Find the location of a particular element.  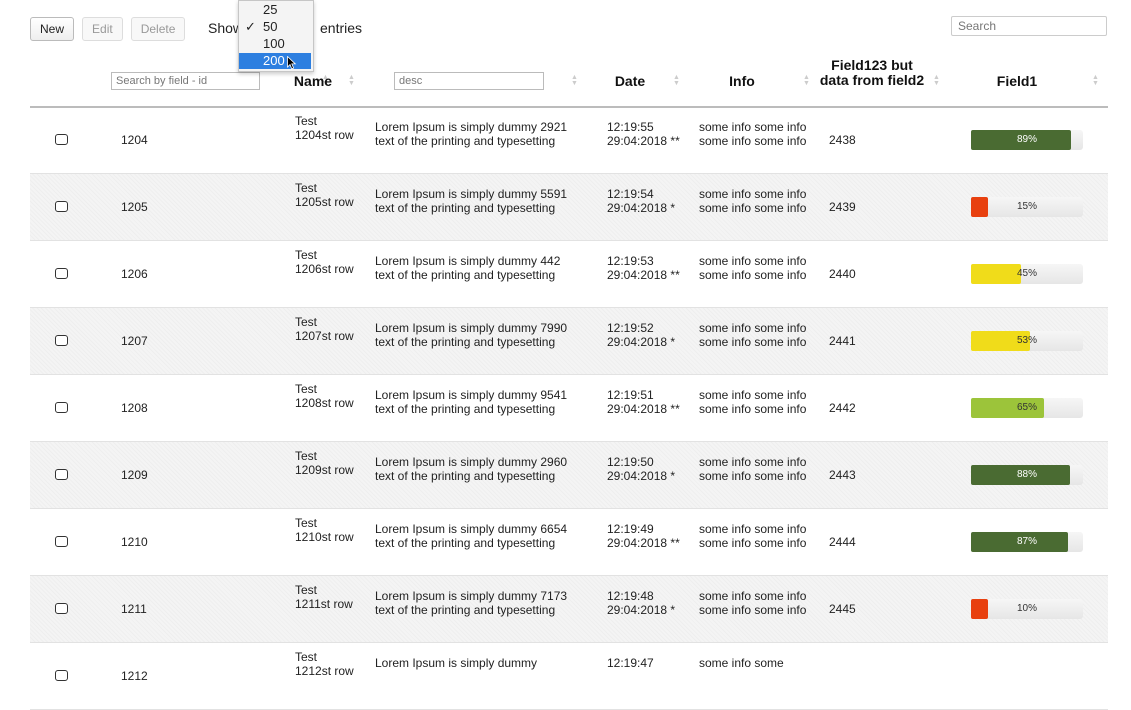

page-length-dropdown: 25 ✓ 50 100 200 is located at coordinates (276, 36).